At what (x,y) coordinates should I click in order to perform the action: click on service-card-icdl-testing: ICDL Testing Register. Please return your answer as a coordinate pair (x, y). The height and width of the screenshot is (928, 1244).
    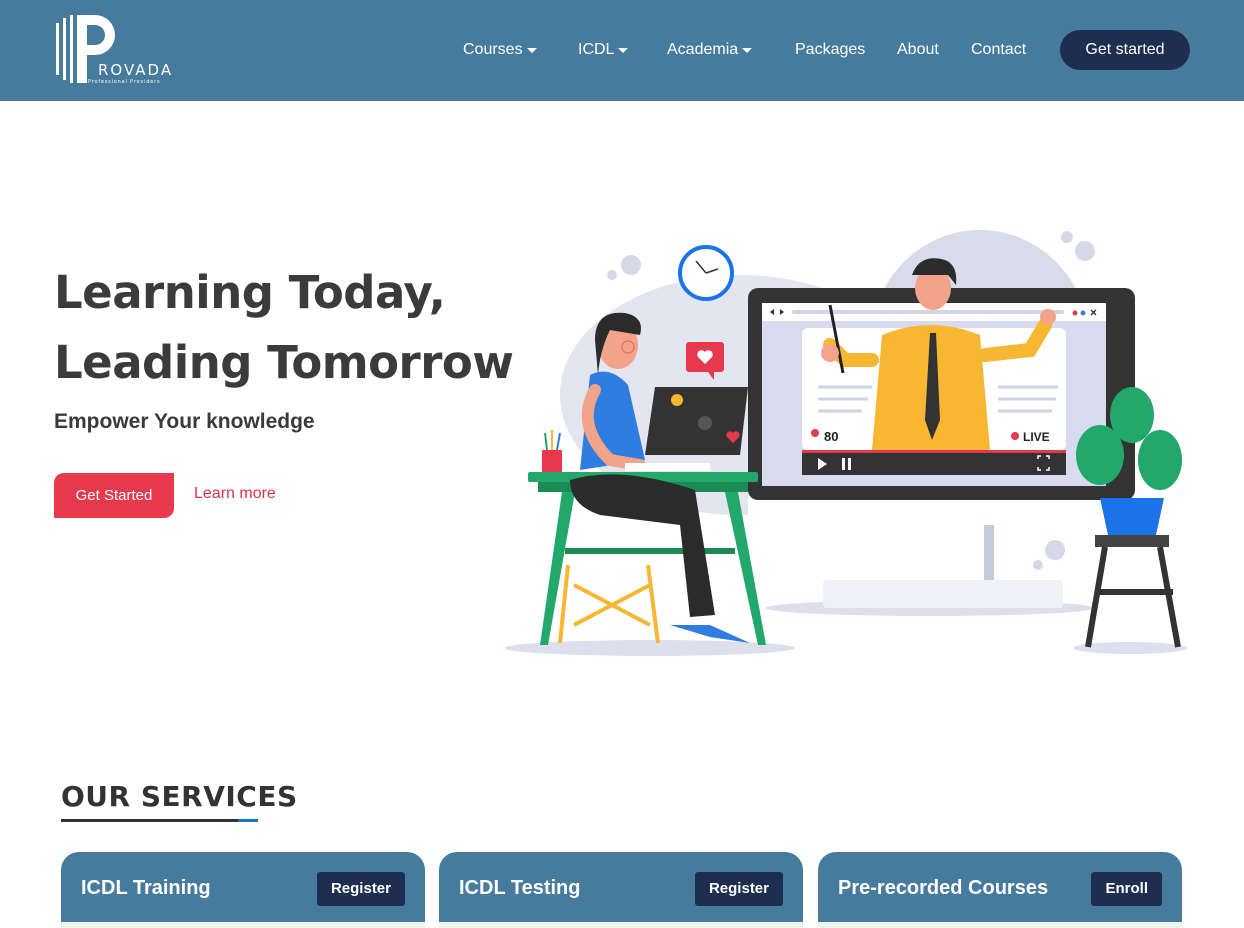
    Looking at the image, I should click on (621, 890).